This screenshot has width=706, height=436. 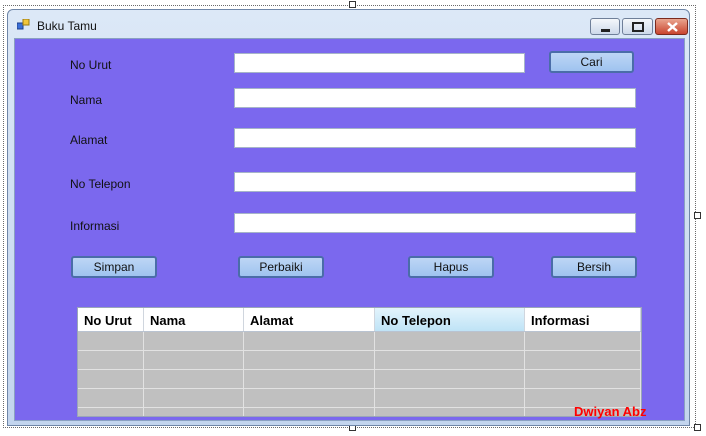 I want to click on cari-button: Cari, so click(x=591, y=62).